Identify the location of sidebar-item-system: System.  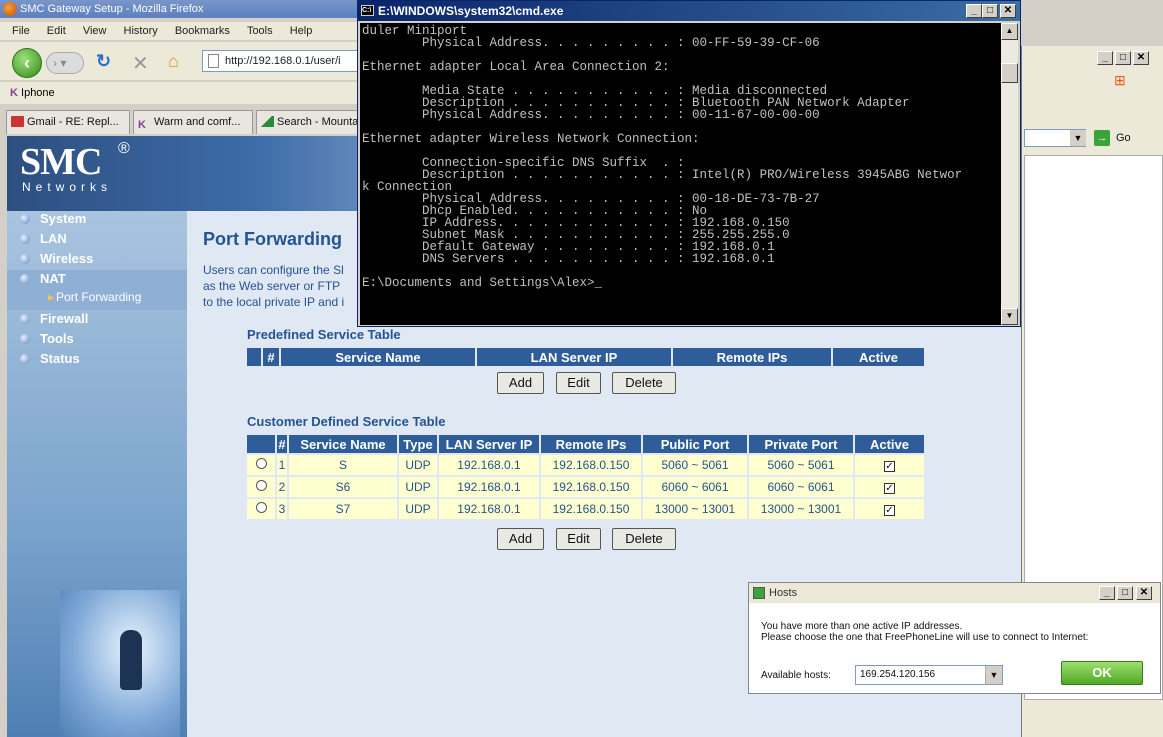
(53, 219).